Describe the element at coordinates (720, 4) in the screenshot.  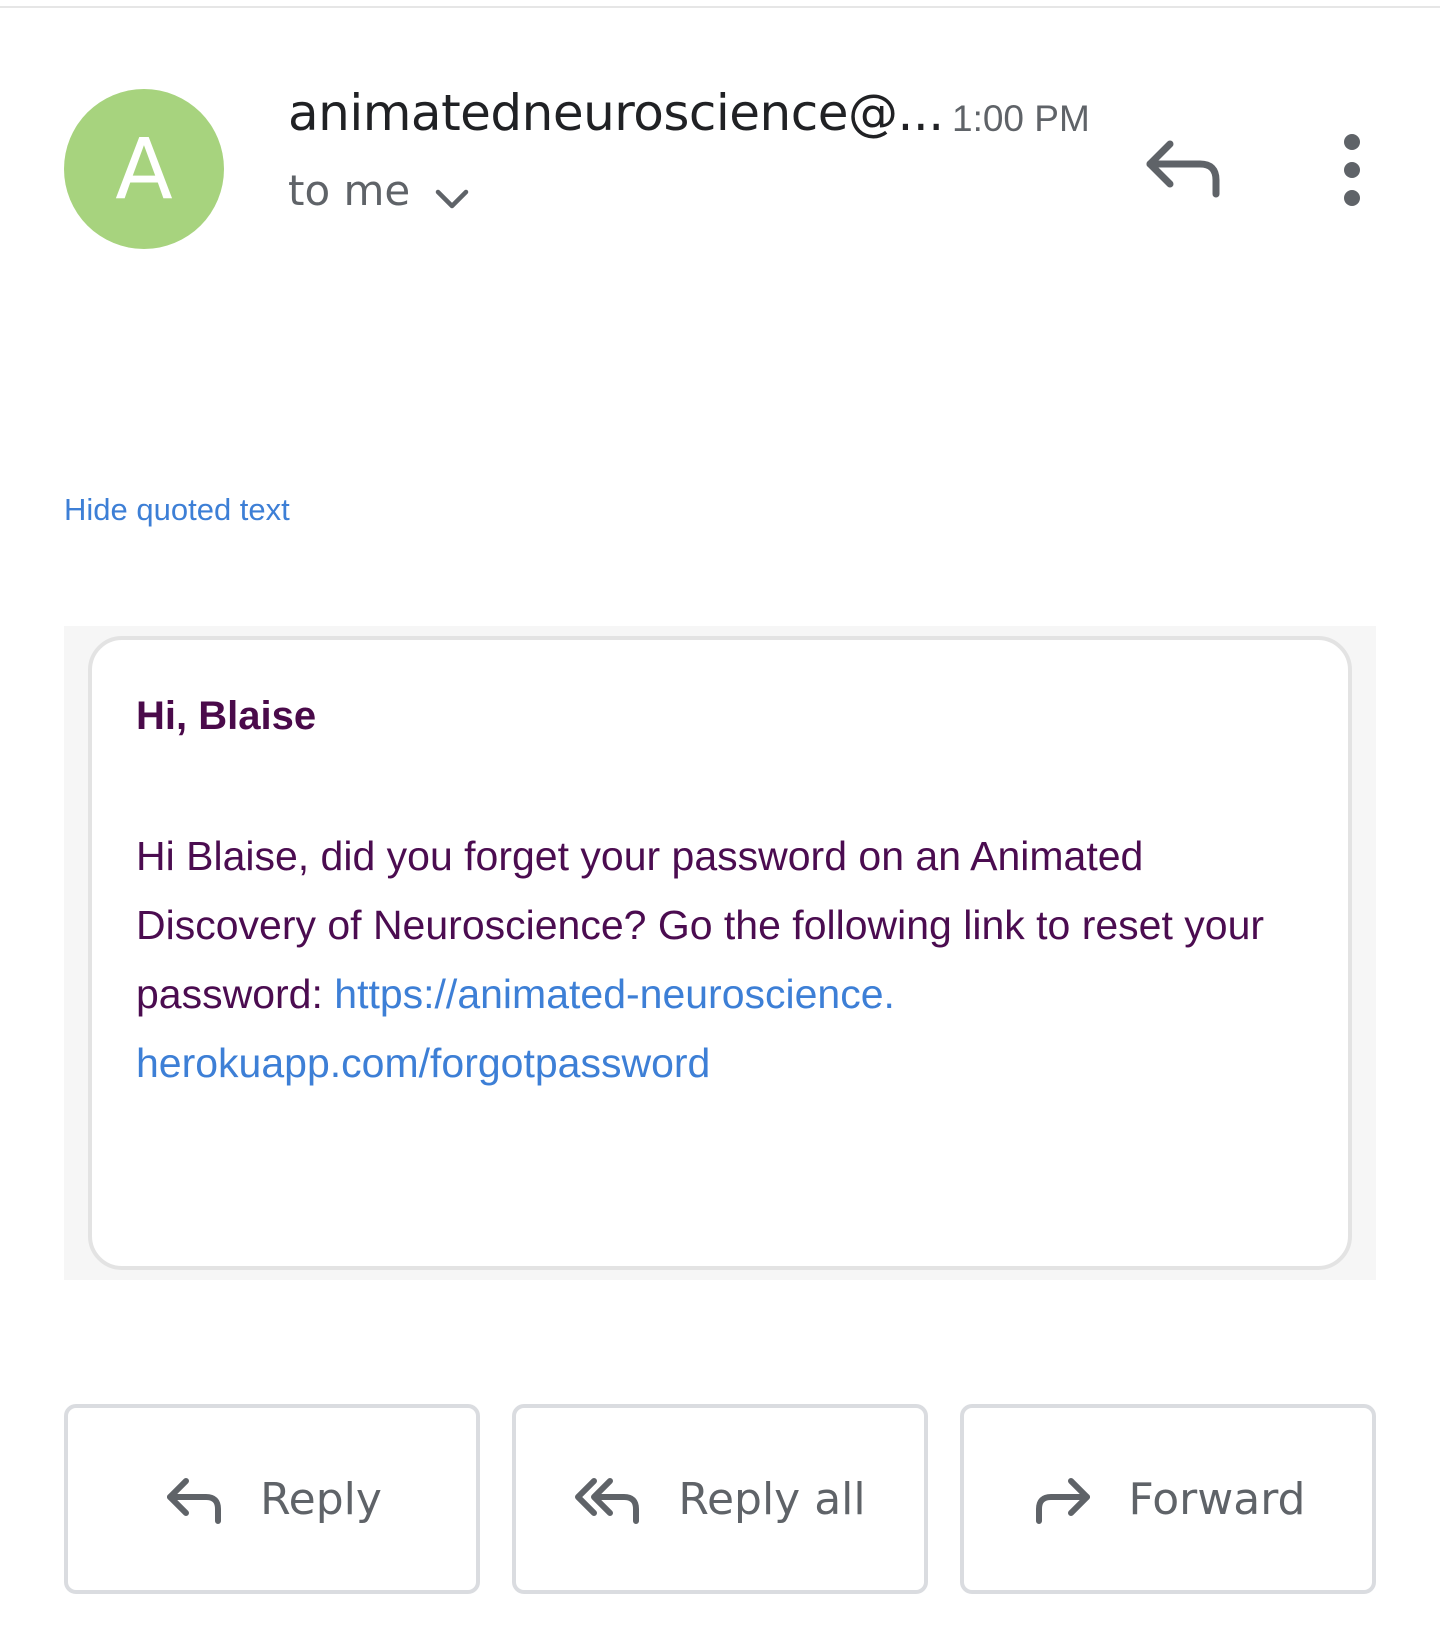
I see `top-divider` at that location.